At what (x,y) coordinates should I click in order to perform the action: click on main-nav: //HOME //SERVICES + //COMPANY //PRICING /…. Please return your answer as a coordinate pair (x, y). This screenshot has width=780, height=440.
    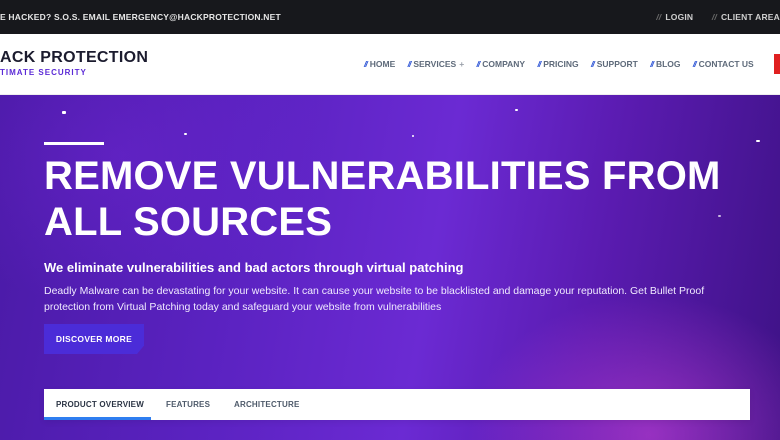
    Looking at the image, I should click on (564, 64).